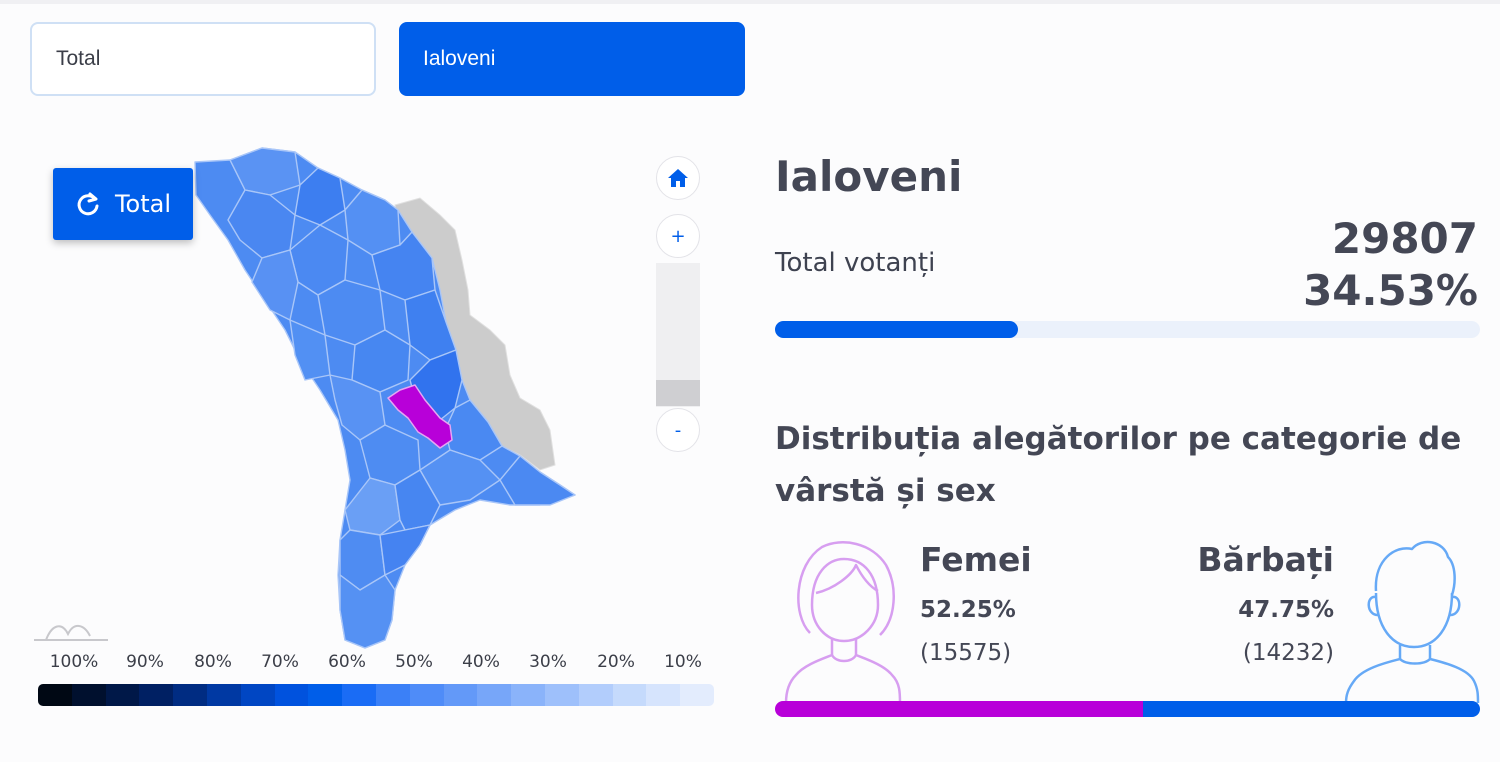 The image size is (1500, 762). What do you see at coordinates (843, 622) in the screenshot?
I see `woman-avatar-icon` at bounding box center [843, 622].